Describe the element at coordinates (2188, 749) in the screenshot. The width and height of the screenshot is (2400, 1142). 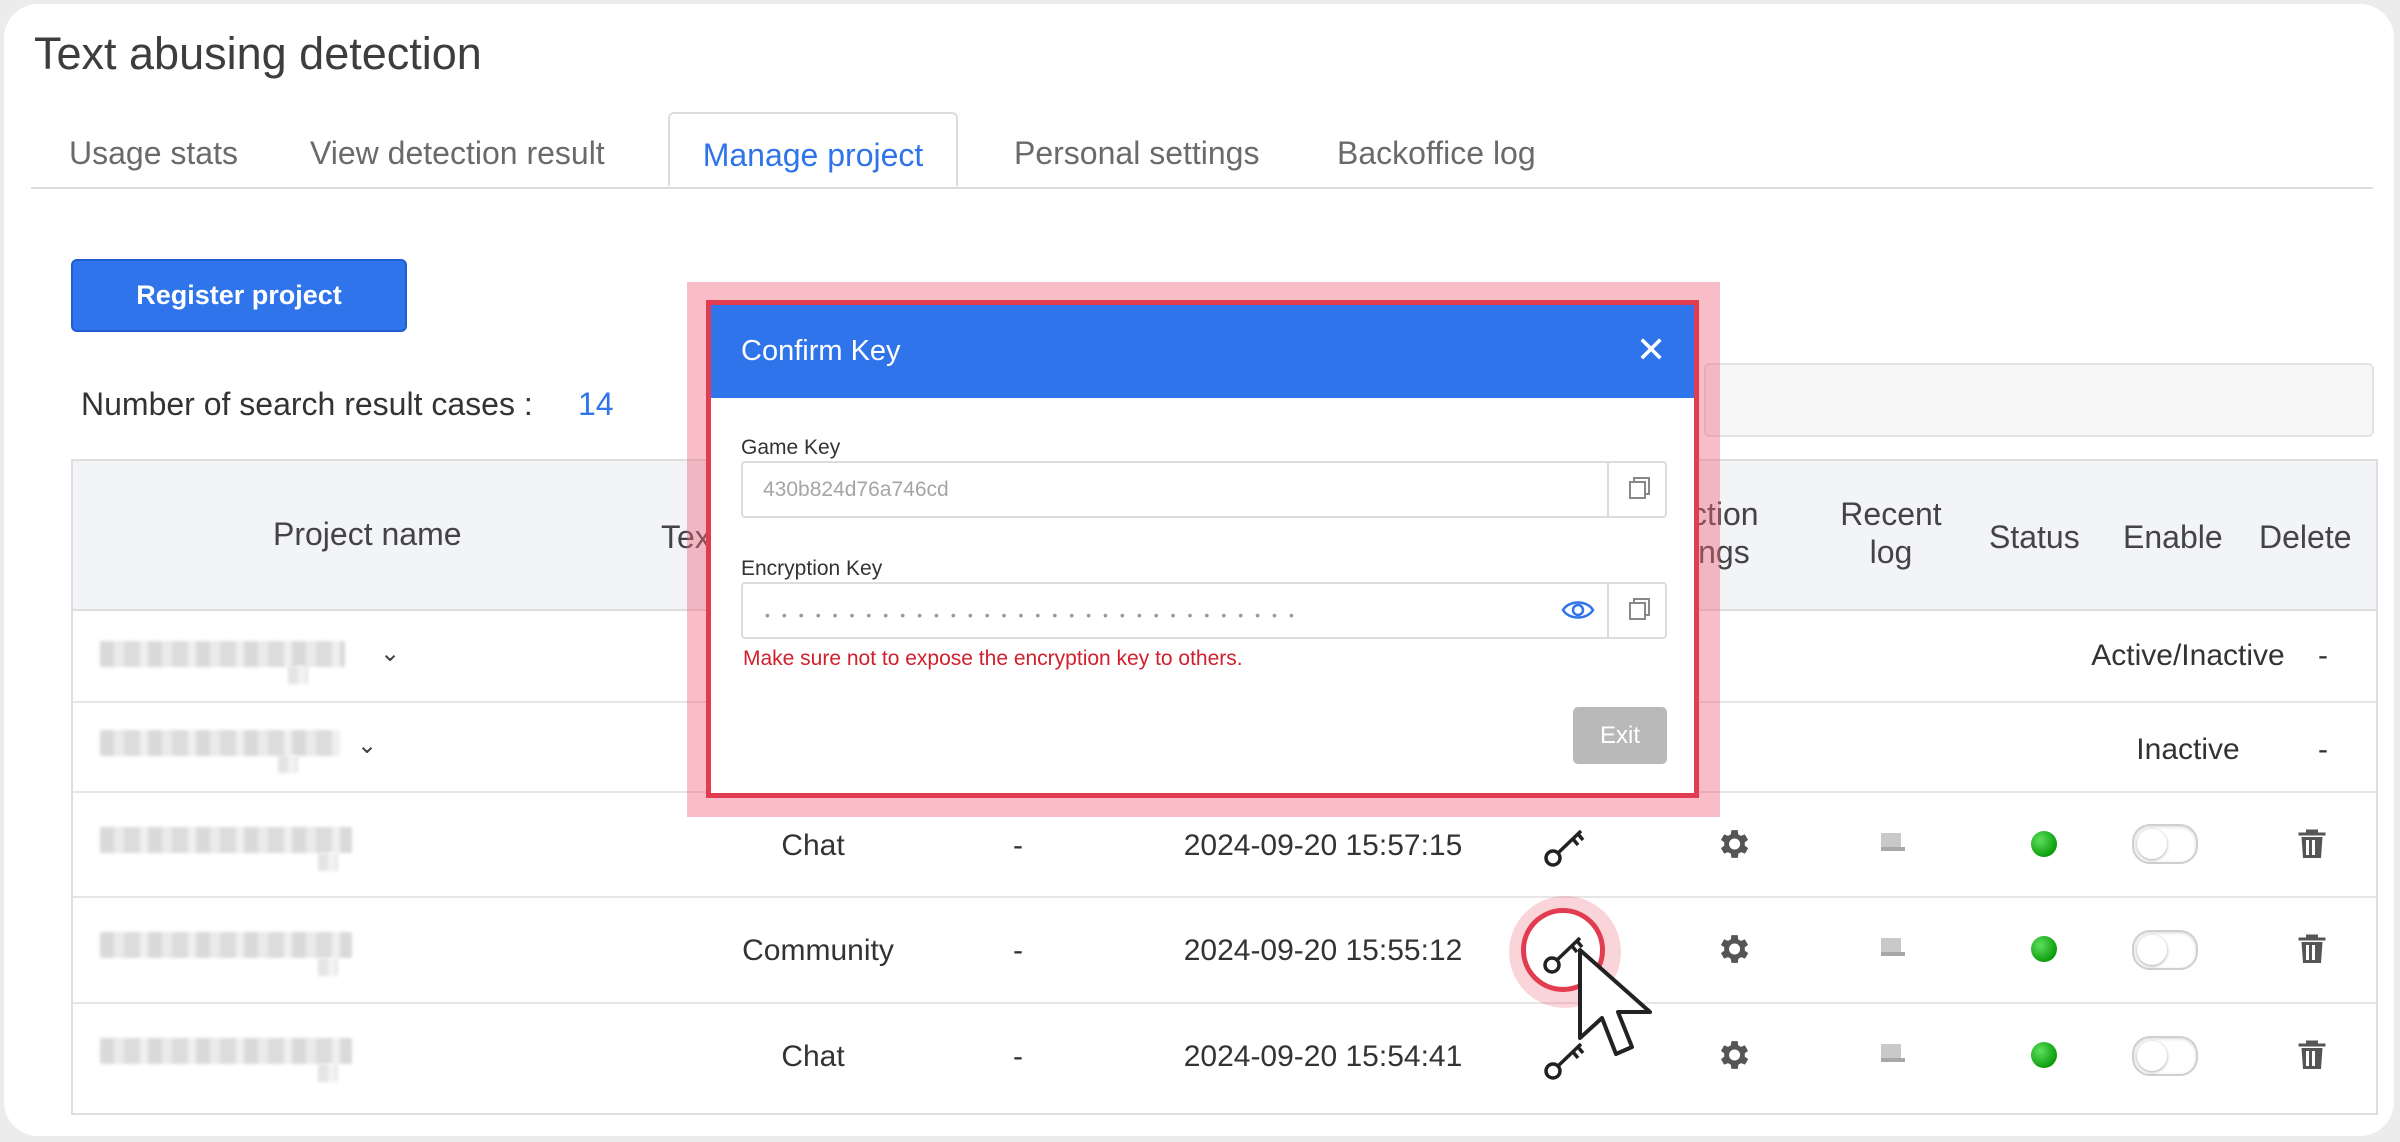
I see `enable-text: Inactive` at that location.